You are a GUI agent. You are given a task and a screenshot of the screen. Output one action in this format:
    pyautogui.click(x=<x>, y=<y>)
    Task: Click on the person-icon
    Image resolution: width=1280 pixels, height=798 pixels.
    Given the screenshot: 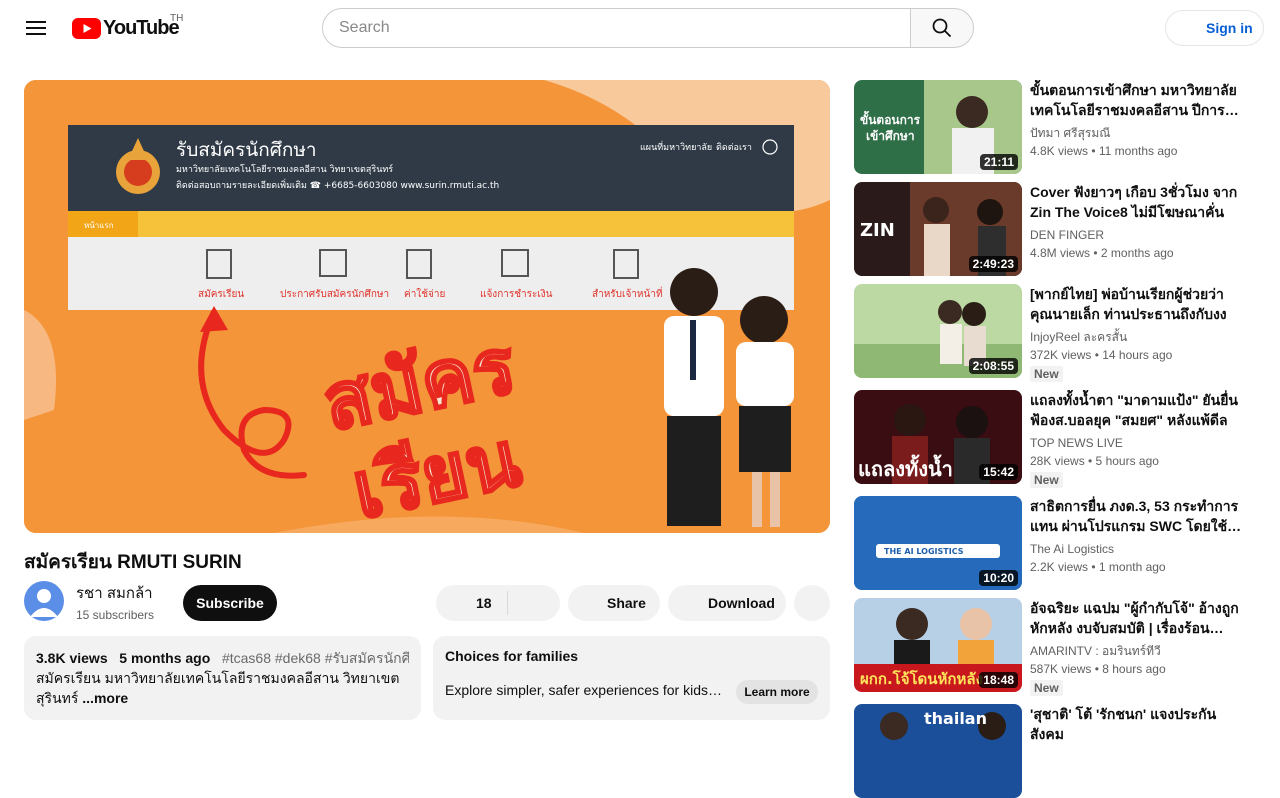 What is the action you would take?
    pyautogui.click(x=44, y=603)
    